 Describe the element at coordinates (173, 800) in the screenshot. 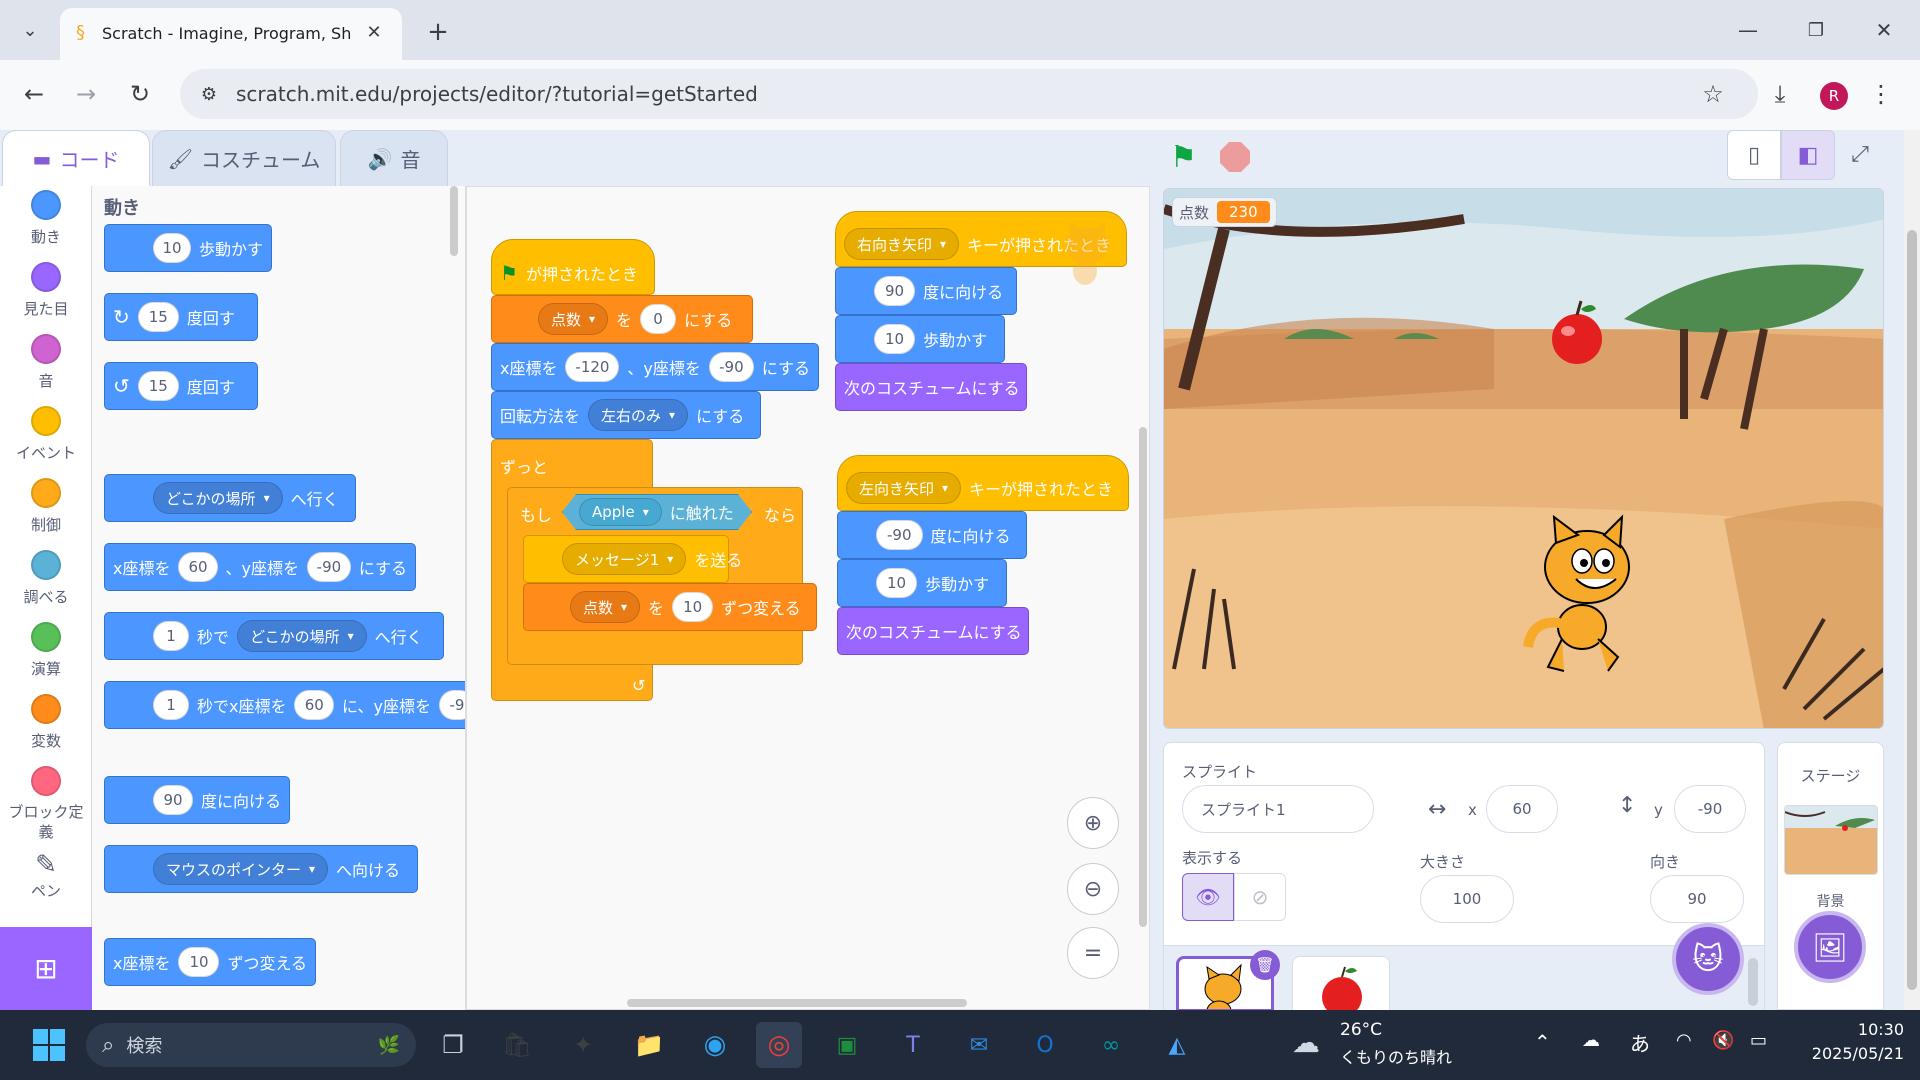

I see `point-direction-input: 90` at that location.